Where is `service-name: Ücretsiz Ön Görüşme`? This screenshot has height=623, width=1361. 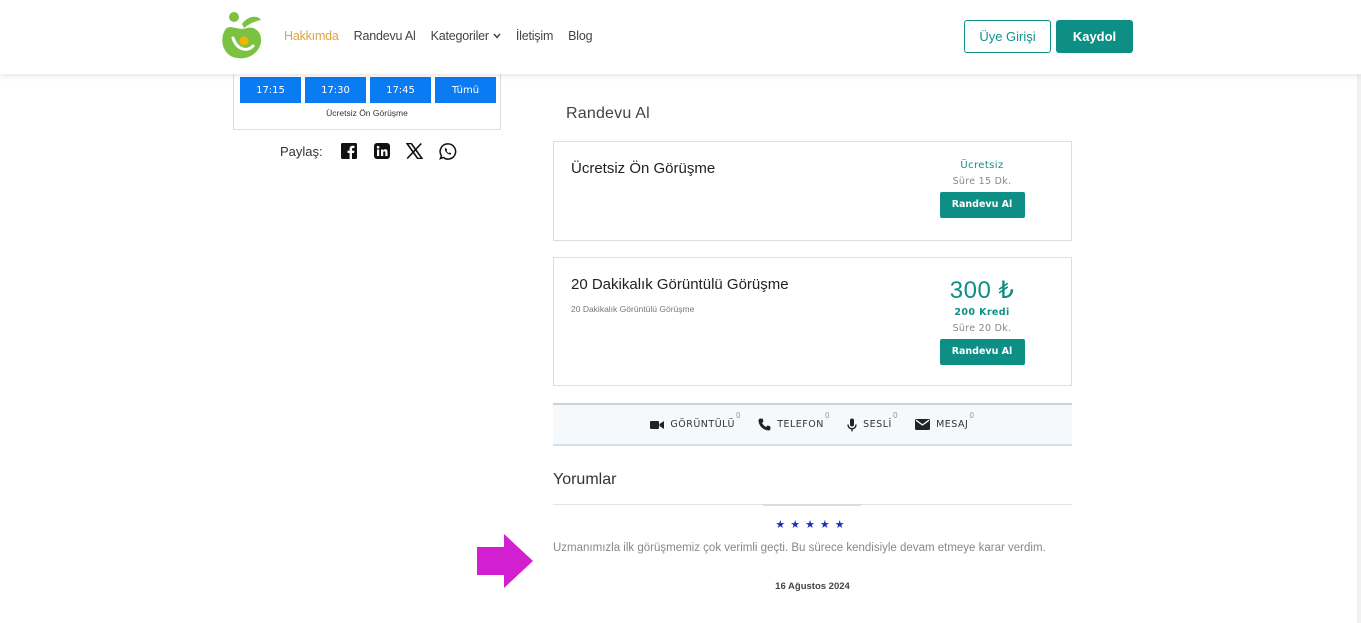 service-name: Ücretsiz Ön Görüşme is located at coordinates (643, 168).